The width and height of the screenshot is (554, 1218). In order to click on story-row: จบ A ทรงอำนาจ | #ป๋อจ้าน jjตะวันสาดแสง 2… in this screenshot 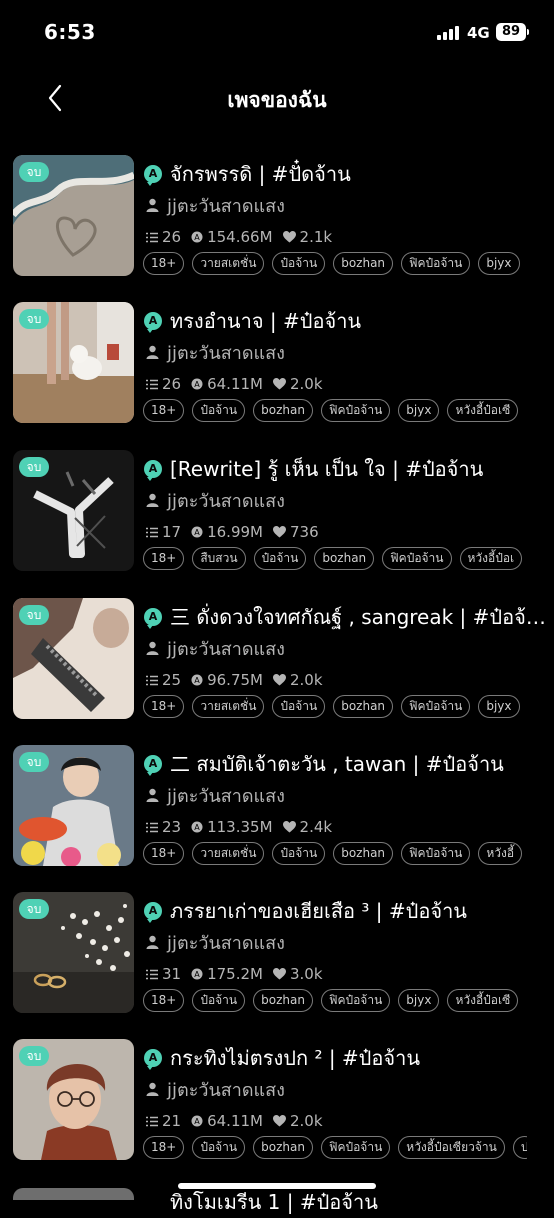, I will do `click(277, 363)`.